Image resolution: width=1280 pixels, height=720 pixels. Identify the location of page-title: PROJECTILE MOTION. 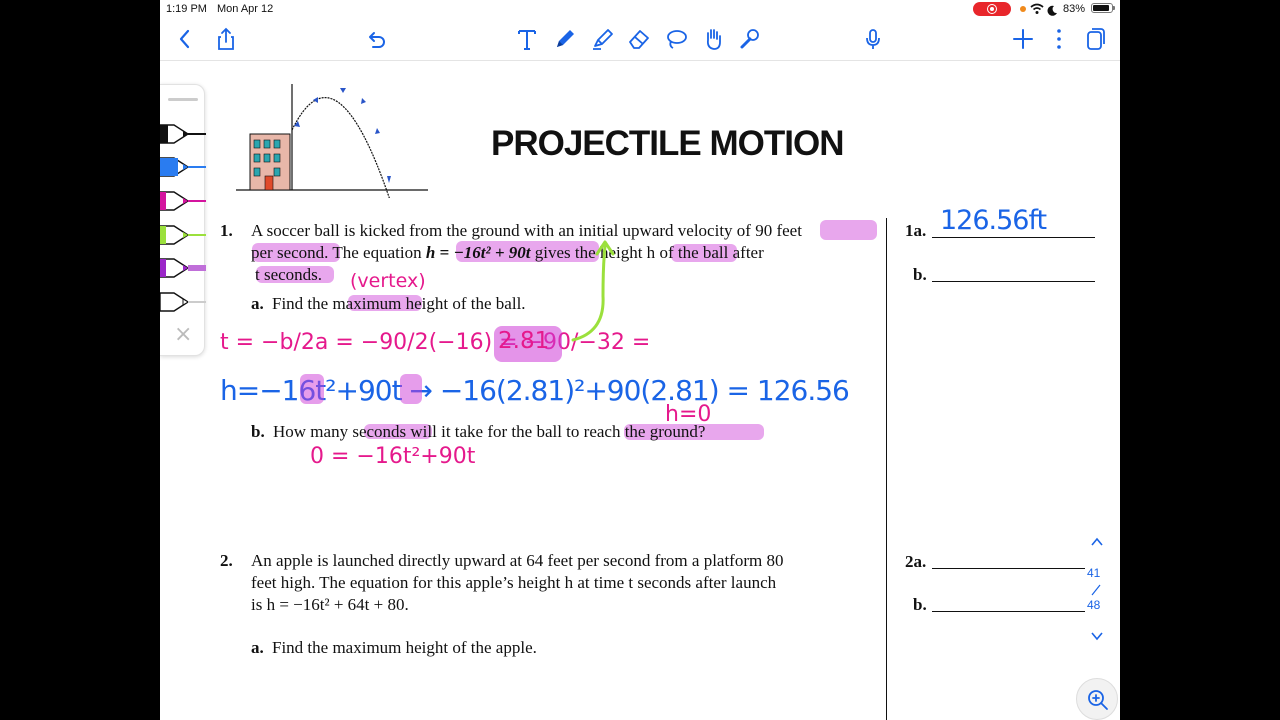
(667, 143).